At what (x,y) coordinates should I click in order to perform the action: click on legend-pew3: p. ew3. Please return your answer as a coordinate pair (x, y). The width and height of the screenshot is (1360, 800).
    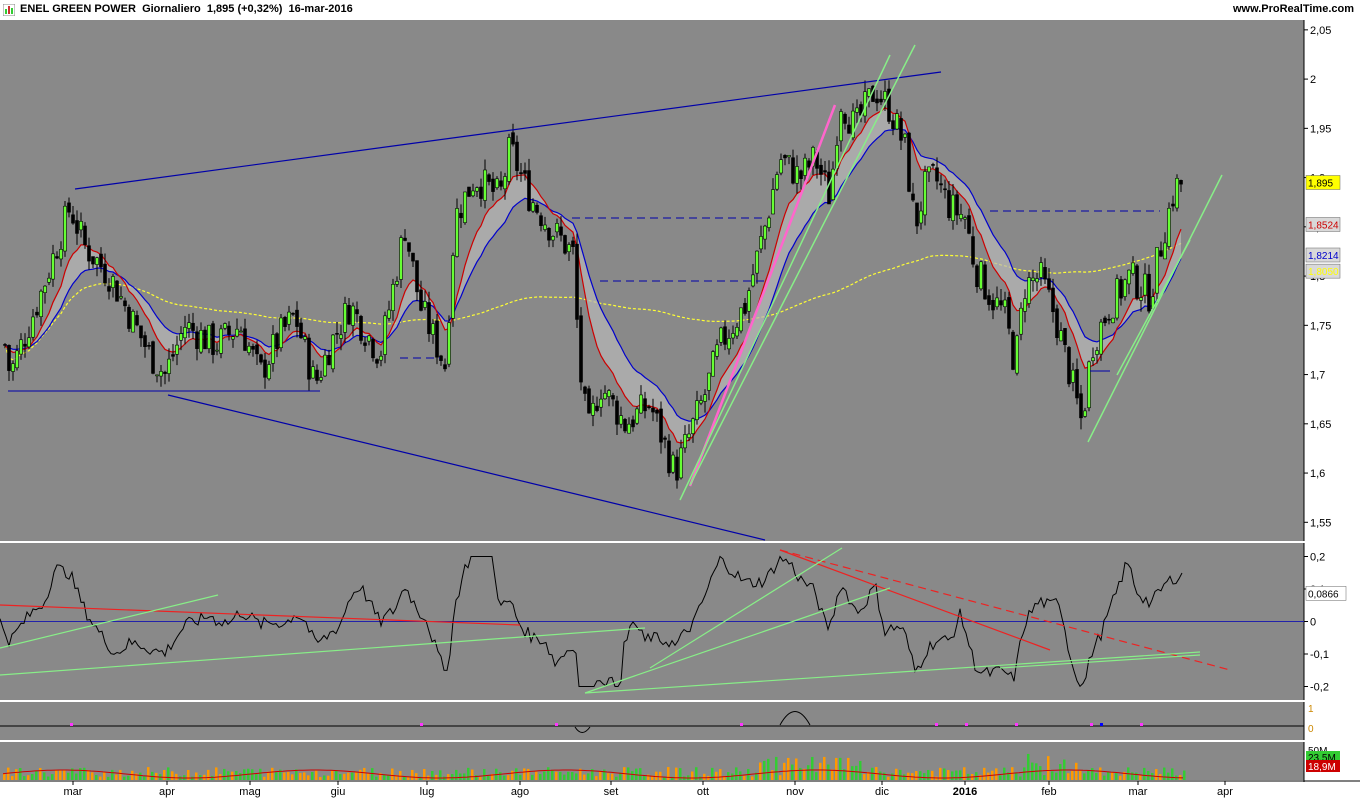
    Looking at the image, I should click on (87, 710).